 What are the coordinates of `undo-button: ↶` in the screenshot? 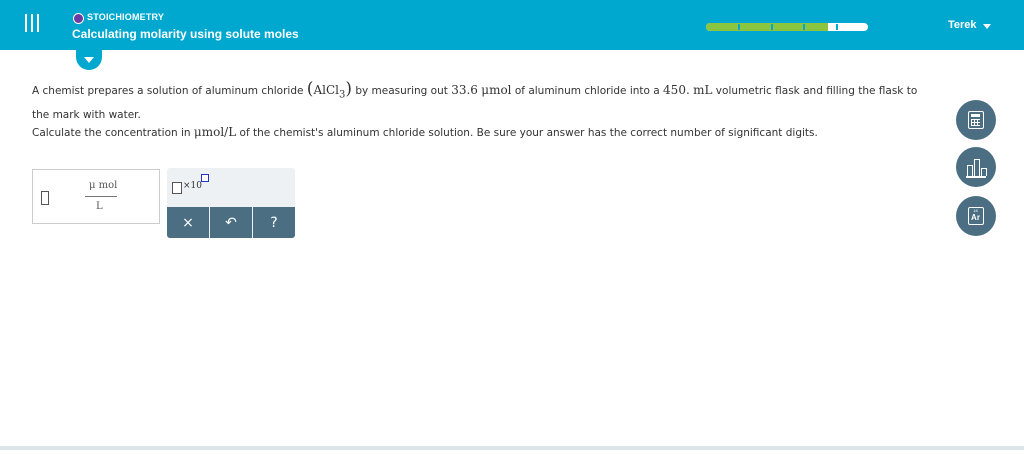 It's located at (230, 222).